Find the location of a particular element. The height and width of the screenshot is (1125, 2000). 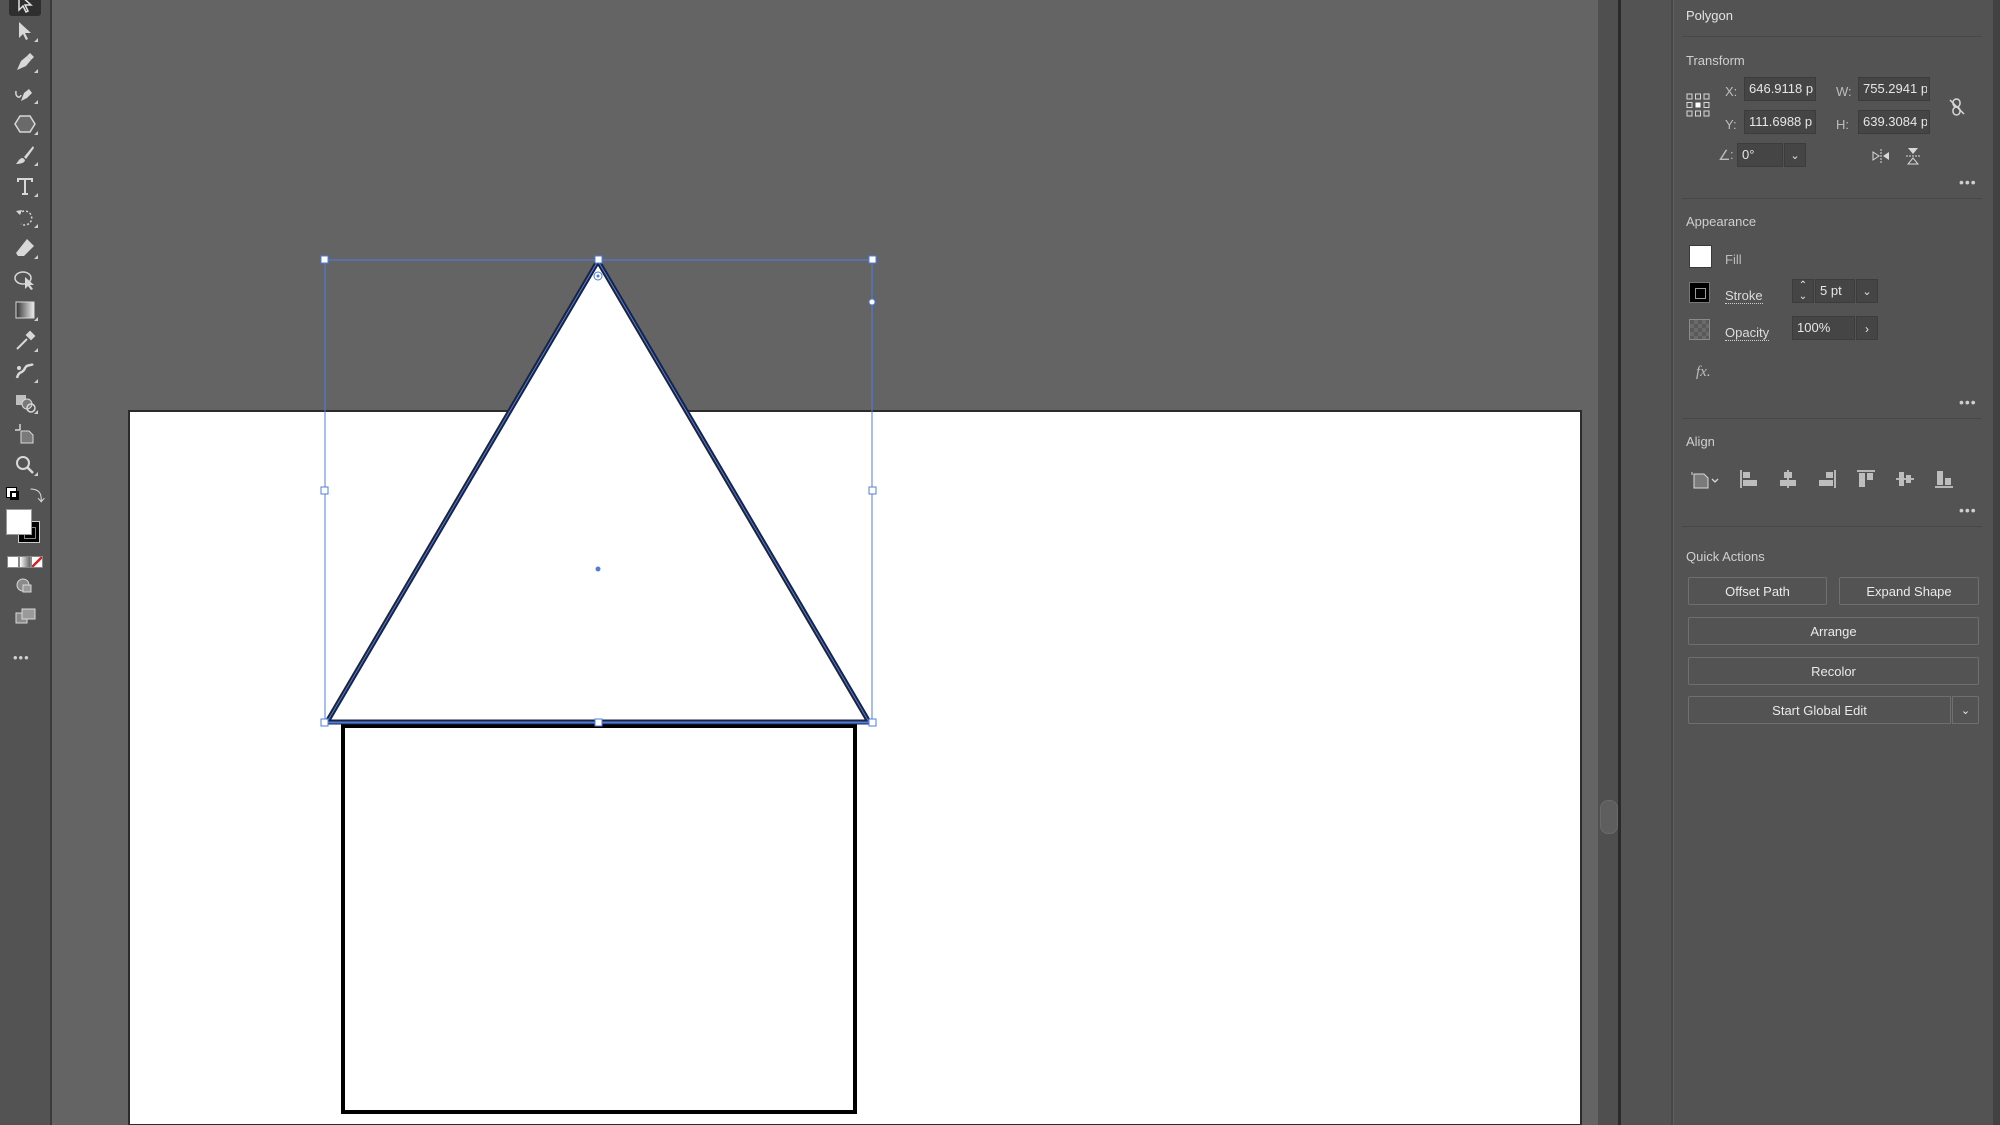

blend-tool is located at coordinates (25, 372).